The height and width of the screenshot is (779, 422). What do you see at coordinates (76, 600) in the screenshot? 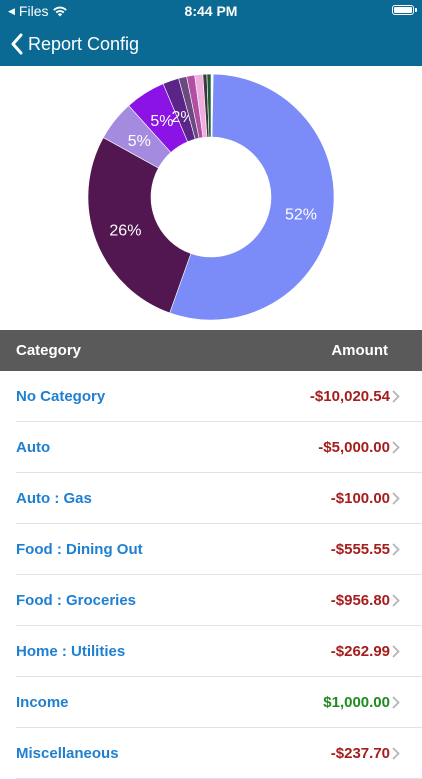
I see `row-category: Food : Groceries` at bounding box center [76, 600].